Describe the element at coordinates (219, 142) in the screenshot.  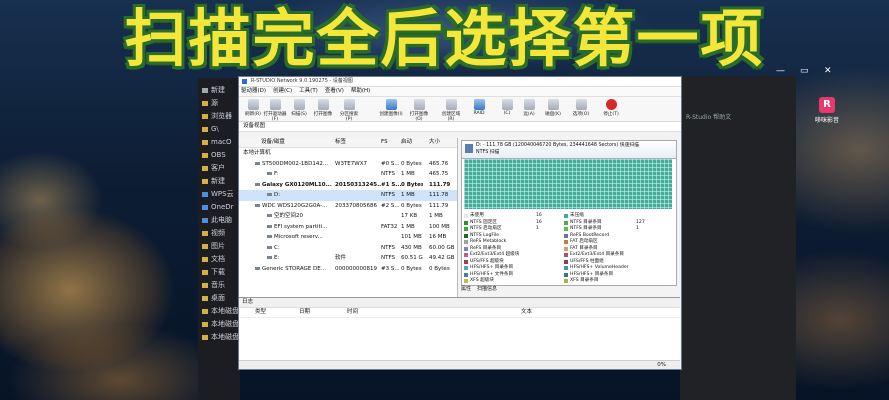
I see `sidebar-item: macO` at that location.